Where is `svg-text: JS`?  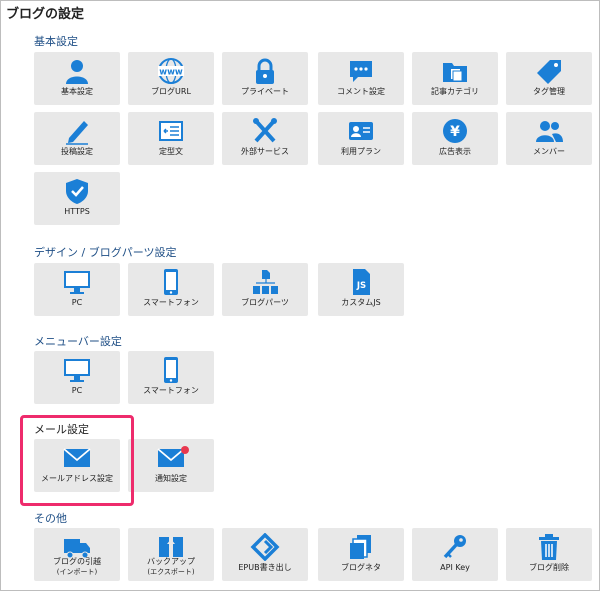
svg-text: JS is located at coordinates (361, 286).